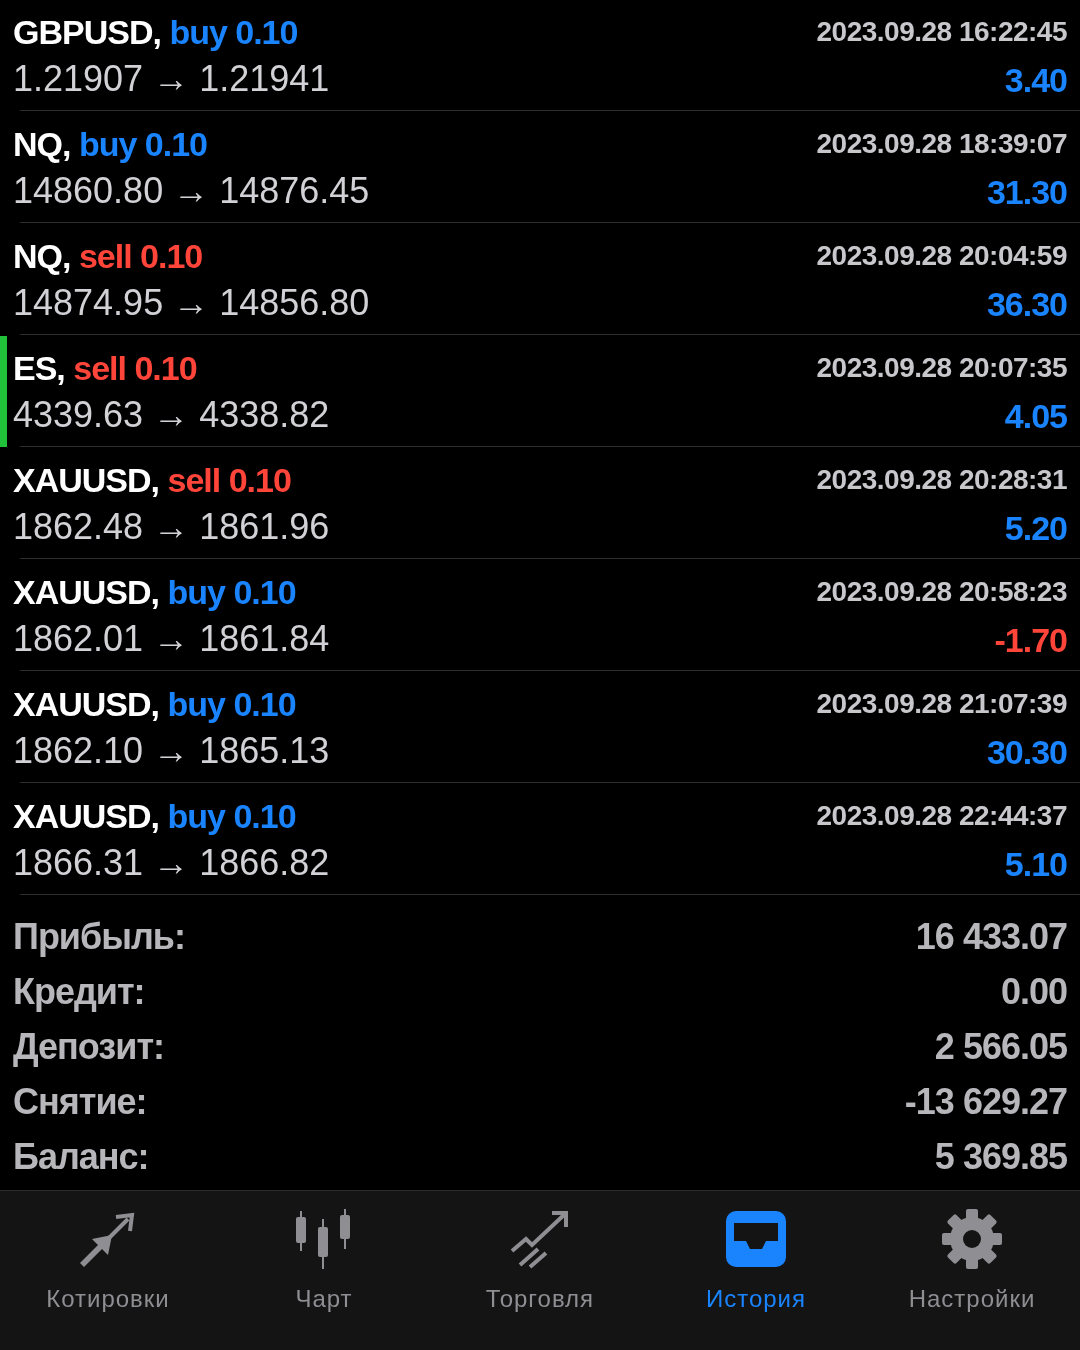 This screenshot has height=1350, width=1080. Describe the element at coordinates (80, 1101) in the screenshot. I see `summary-label: Снятие:` at that location.